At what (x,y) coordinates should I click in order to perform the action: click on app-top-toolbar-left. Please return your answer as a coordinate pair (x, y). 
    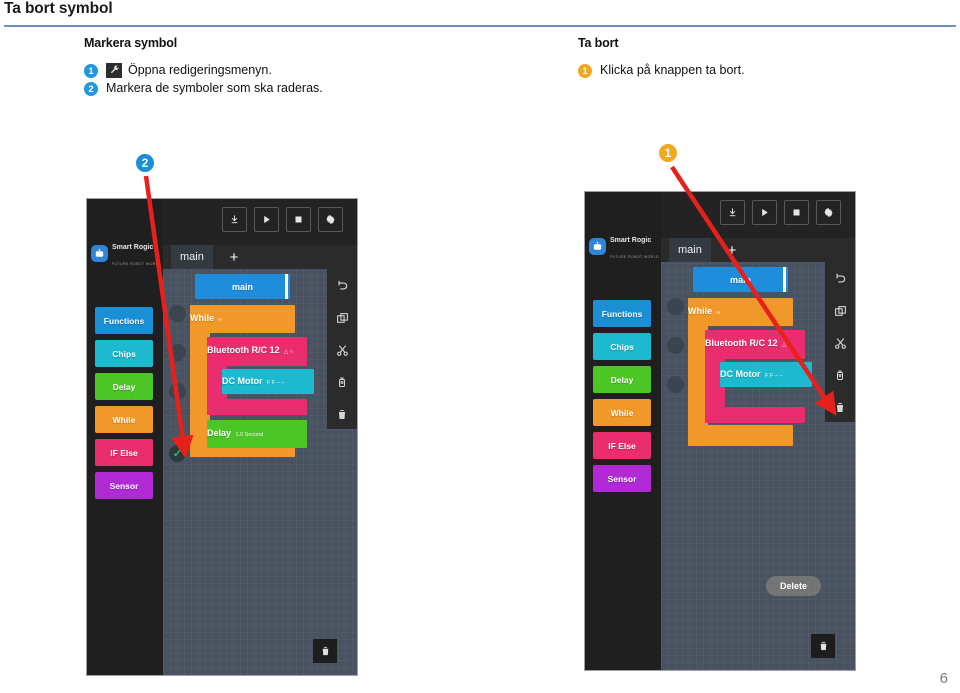
    Looking at the image, I should click on (260, 222).